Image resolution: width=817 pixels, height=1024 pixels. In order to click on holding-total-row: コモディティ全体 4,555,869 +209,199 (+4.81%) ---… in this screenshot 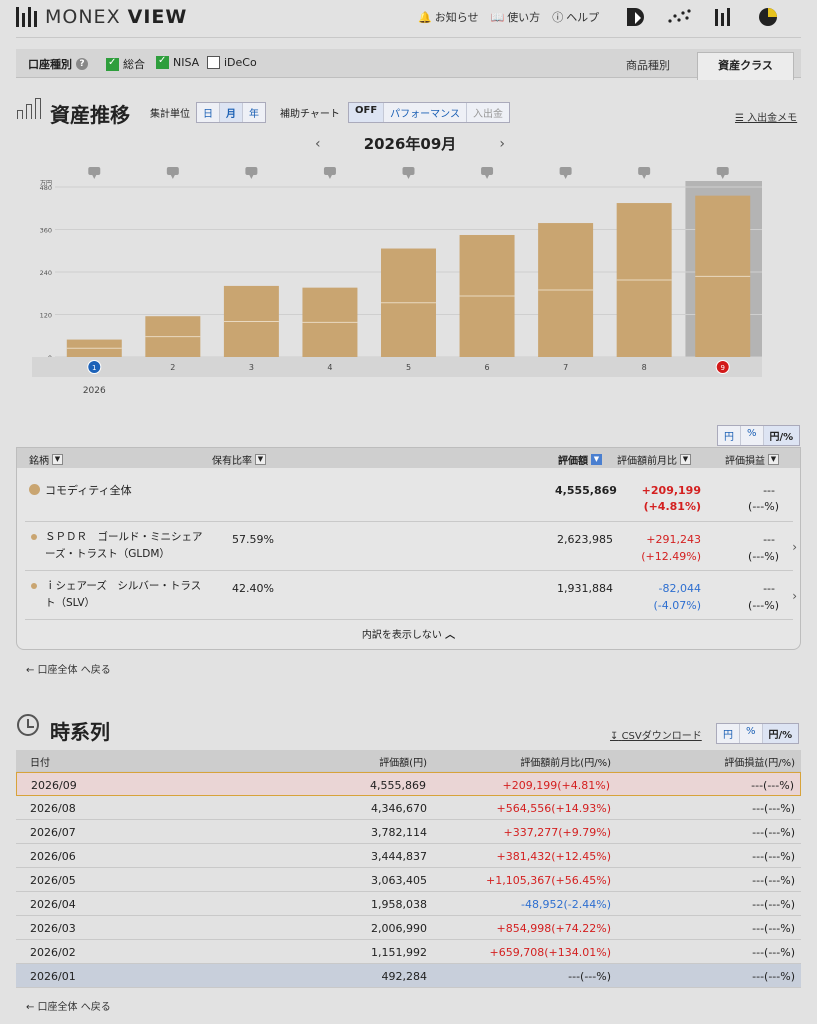, I will do `click(409, 496)`.